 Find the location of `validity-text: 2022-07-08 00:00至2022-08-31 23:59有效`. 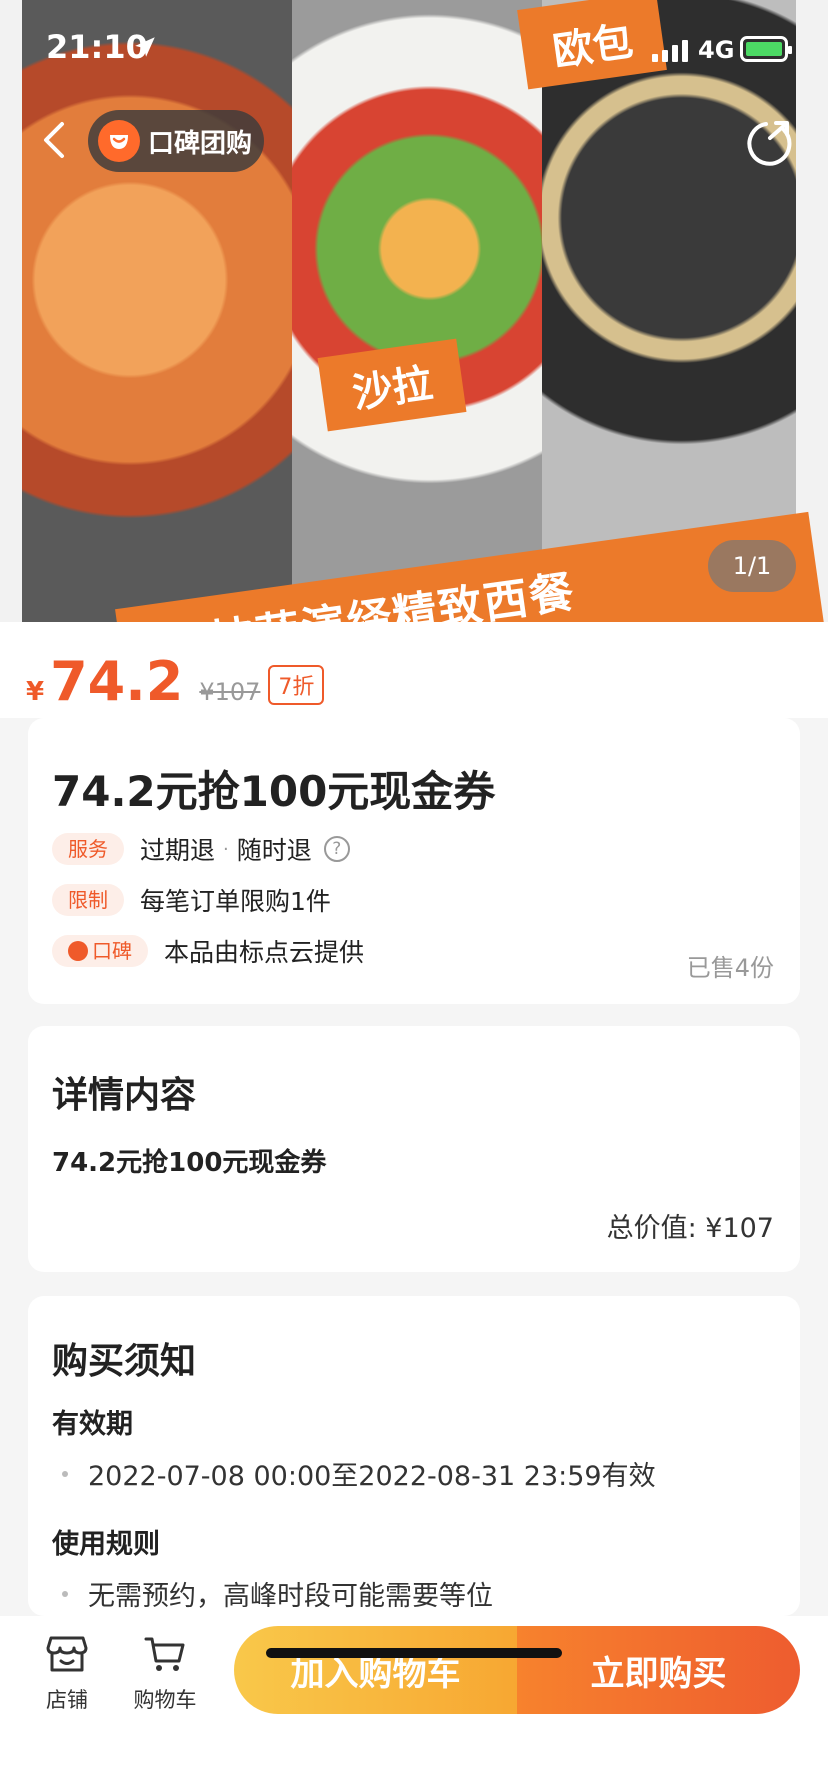

validity-text: 2022-07-08 00:00至2022-08-31 23:59有效 is located at coordinates (372, 1476).